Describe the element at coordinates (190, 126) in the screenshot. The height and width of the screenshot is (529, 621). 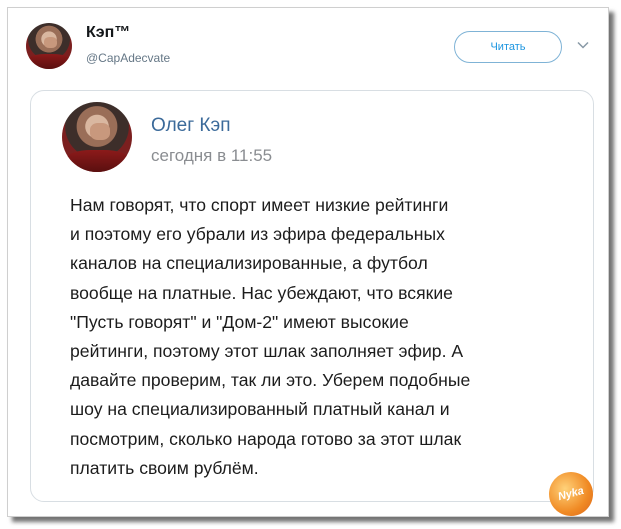
I see `quoted-author-name: Олег Кэп` at that location.